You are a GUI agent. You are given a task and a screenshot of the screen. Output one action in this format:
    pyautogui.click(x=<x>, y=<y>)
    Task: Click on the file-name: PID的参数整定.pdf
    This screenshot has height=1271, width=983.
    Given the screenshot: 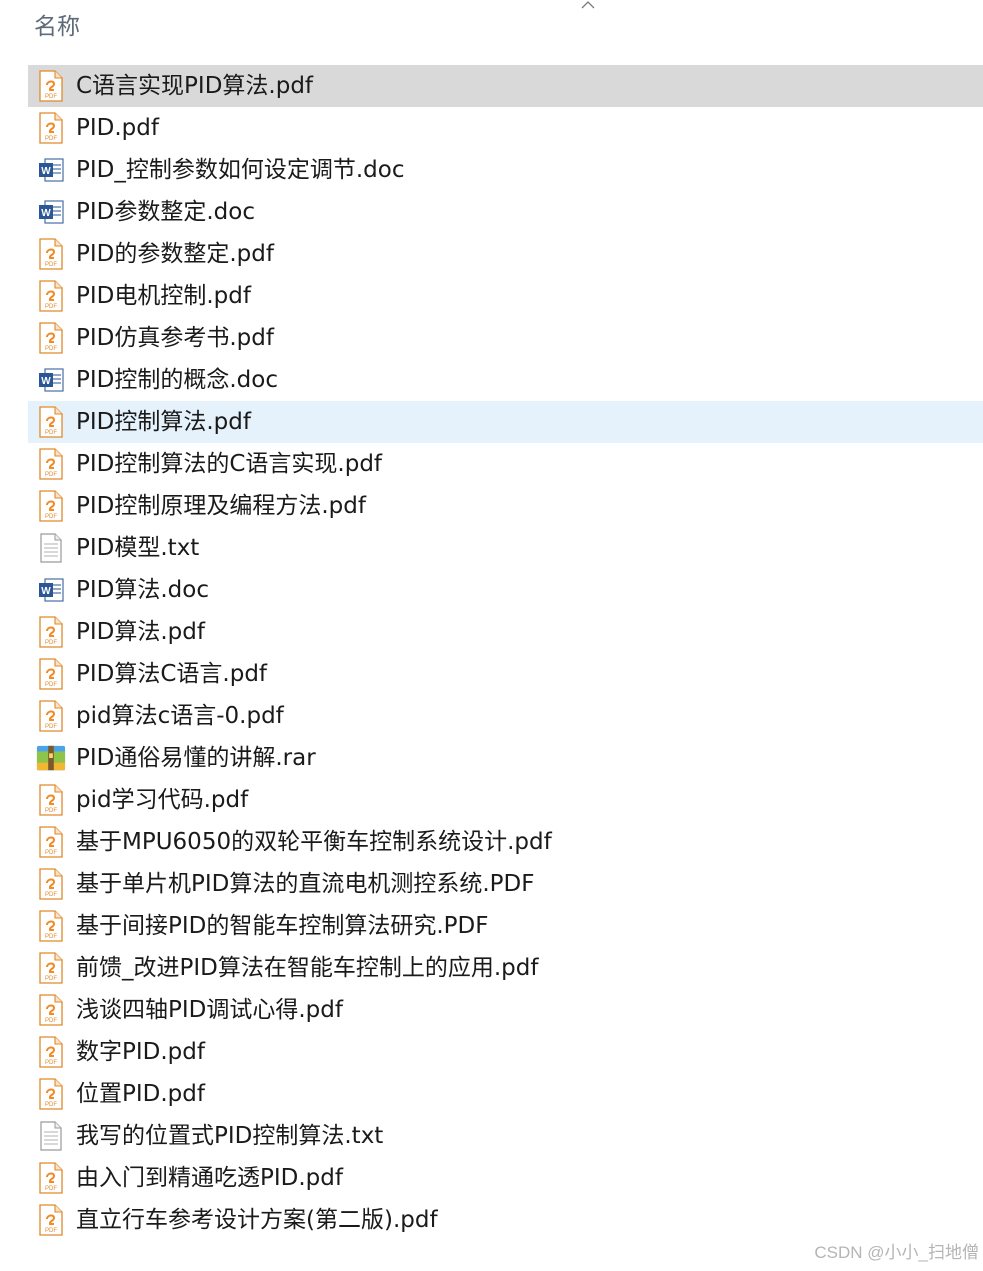 What is the action you would take?
    pyautogui.click(x=175, y=254)
    